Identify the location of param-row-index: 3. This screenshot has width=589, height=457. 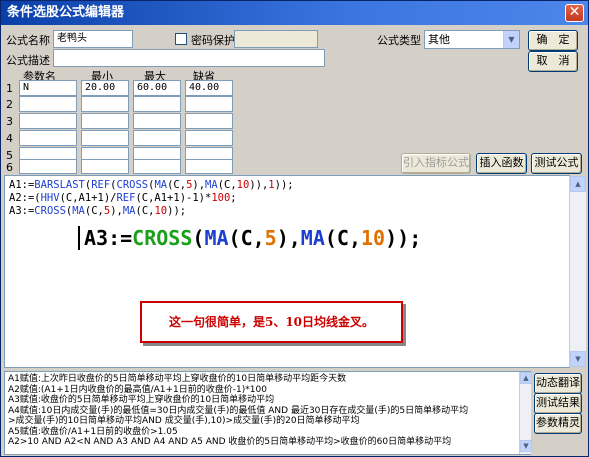
(9, 121).